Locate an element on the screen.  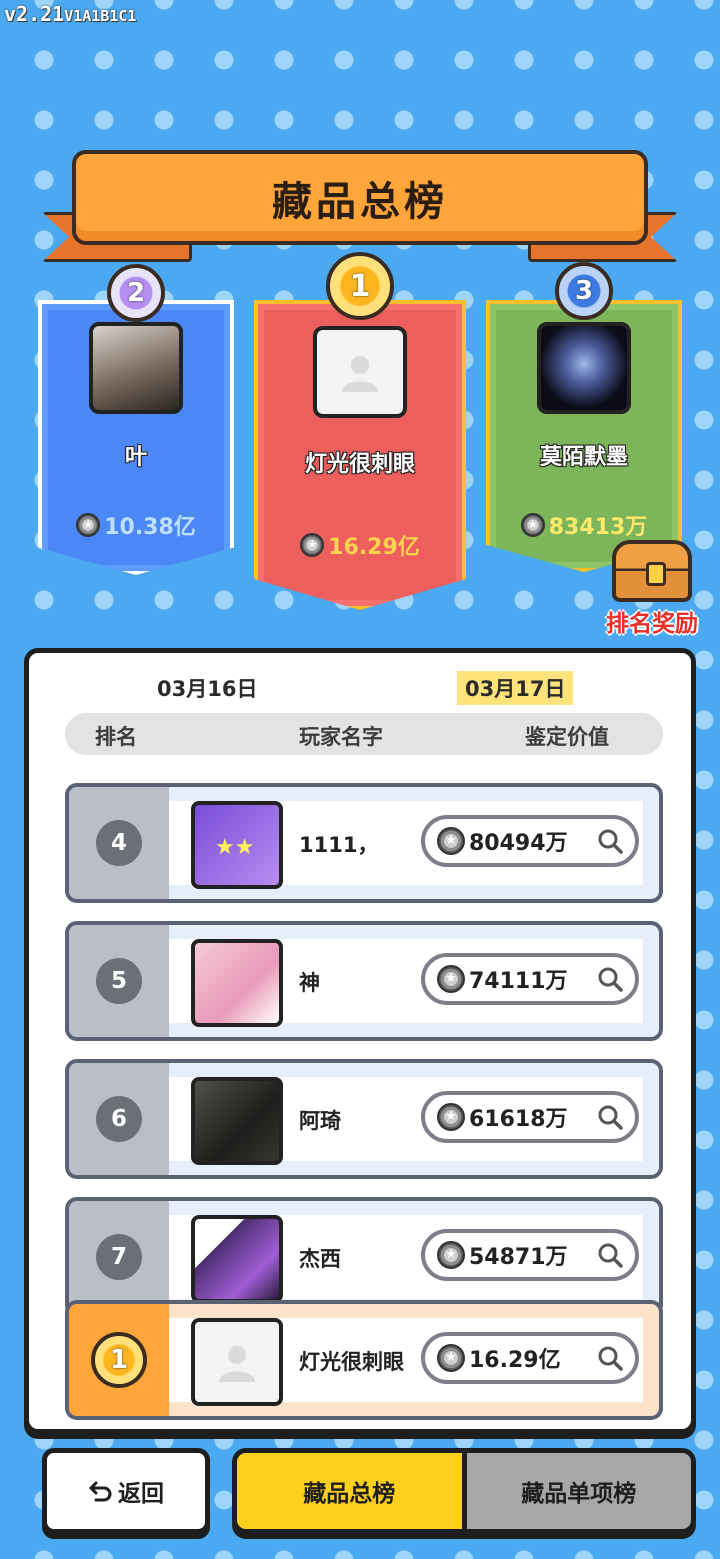
medal-second-icon: 2 is located at coordinates (136, 293).